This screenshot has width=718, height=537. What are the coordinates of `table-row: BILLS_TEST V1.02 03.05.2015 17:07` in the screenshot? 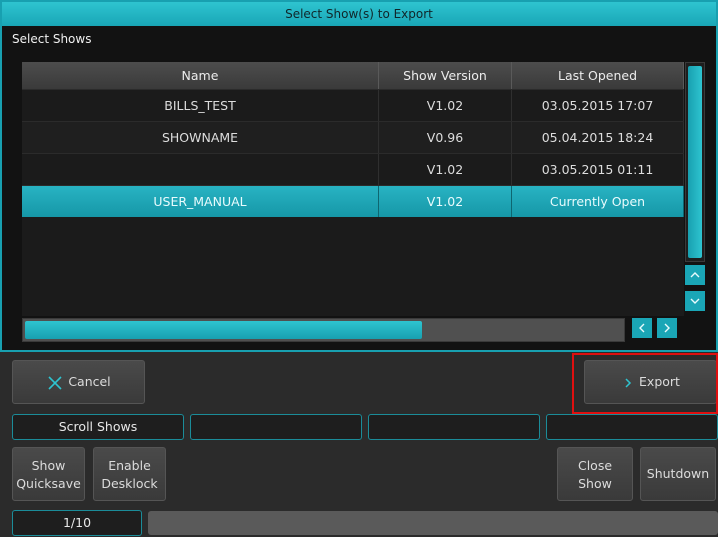 It's located at (353, 105).